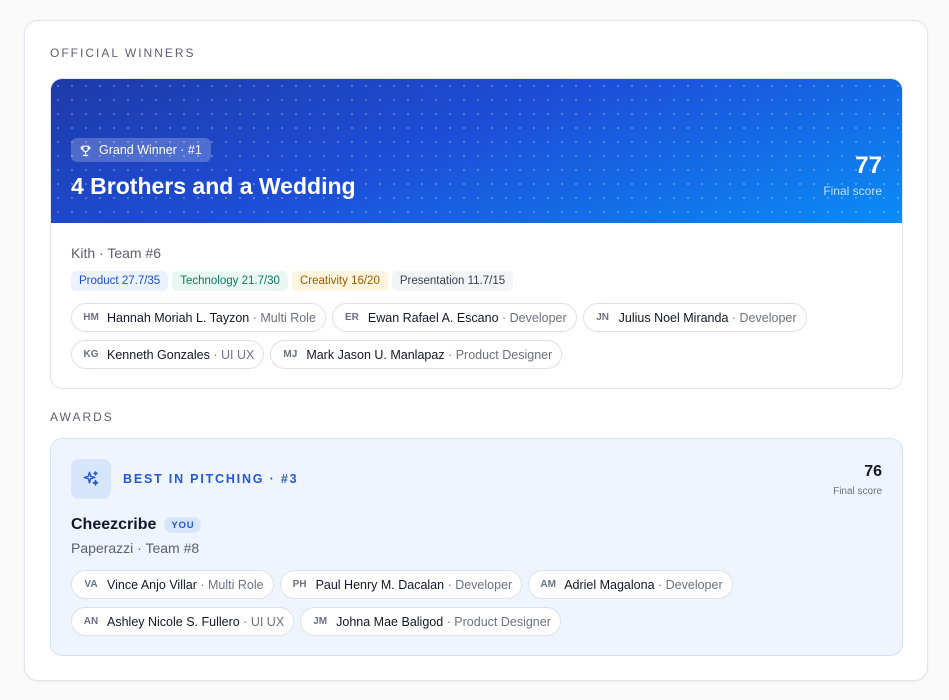  Describe the element at coordinates (213, 186) in the screenshot. I see `winner-project-title: 4 Brothers and a Wedding` at that location.